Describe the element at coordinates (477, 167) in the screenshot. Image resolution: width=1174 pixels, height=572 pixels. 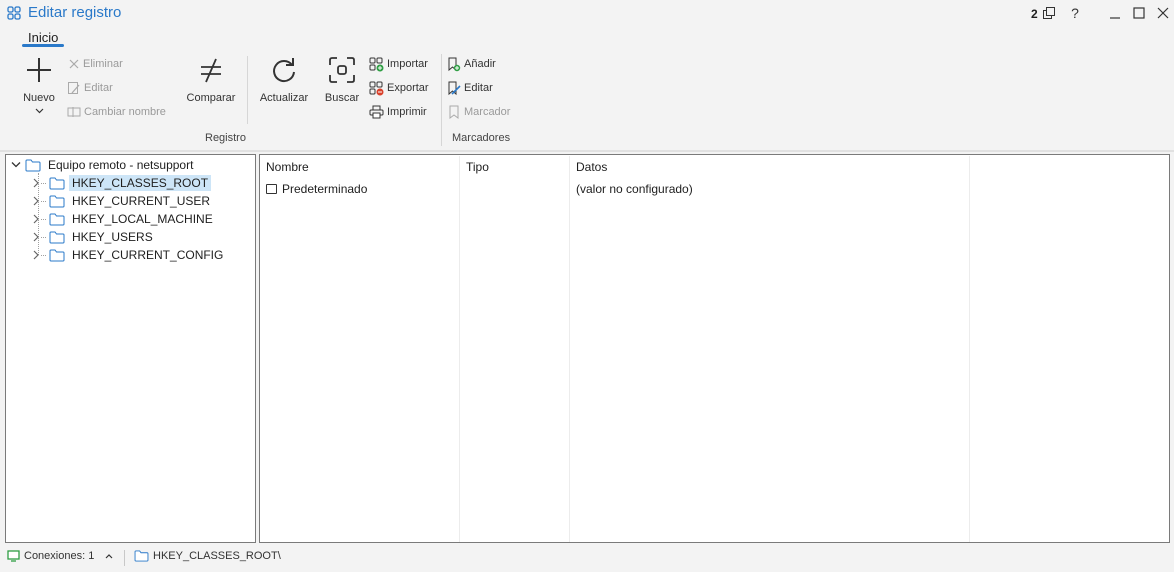
I see `column-header-tipo: Tipo` at that location.